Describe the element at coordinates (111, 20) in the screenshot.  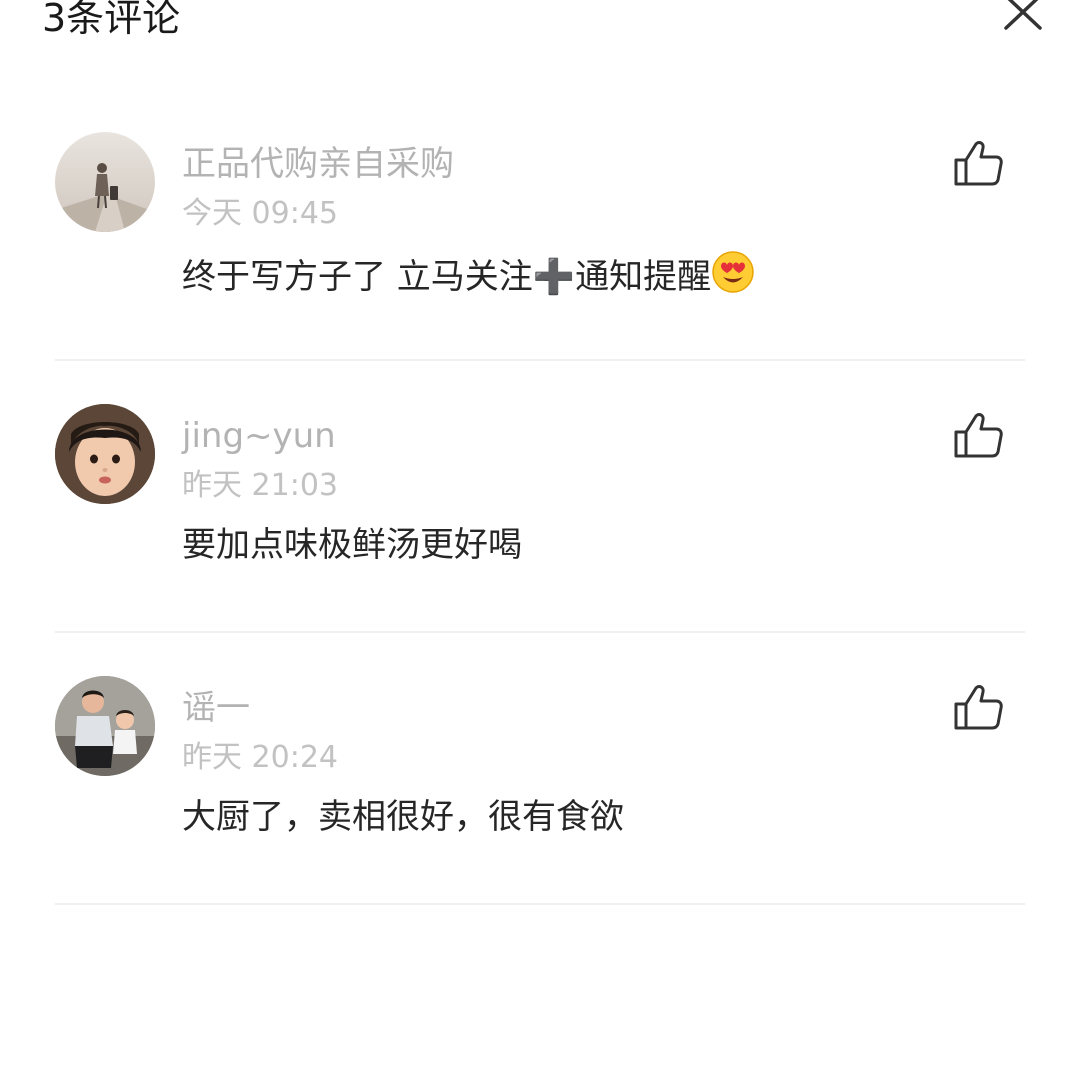
I see `comments-count-title: 3条评论` at that location.